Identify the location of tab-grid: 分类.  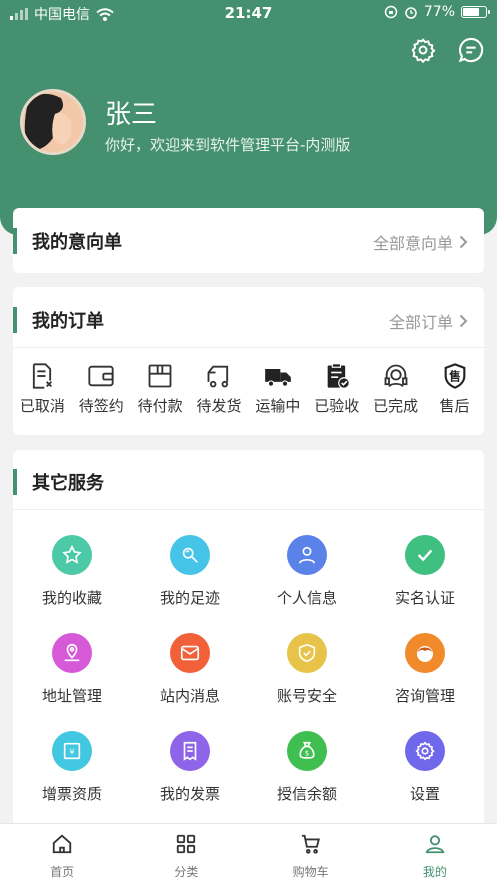
(186, 853).